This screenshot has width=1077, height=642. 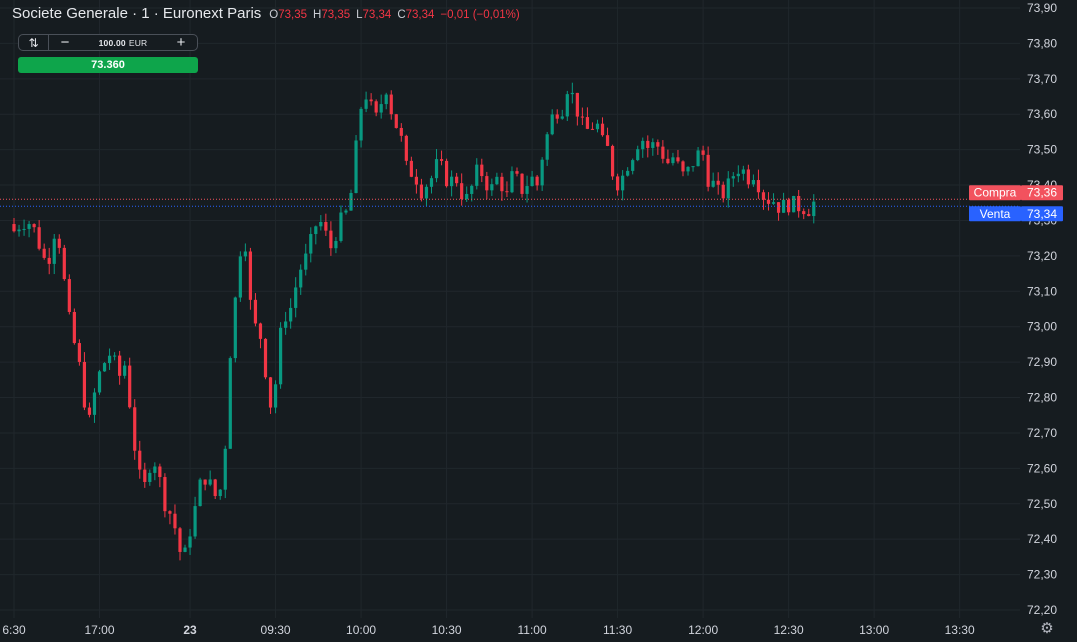 What do you see at coordinates (137, 13) in the screenshot?
I see `symbol-title: Societe Generale · 1 · Euronext Paris` at bounding box center [137, 13].